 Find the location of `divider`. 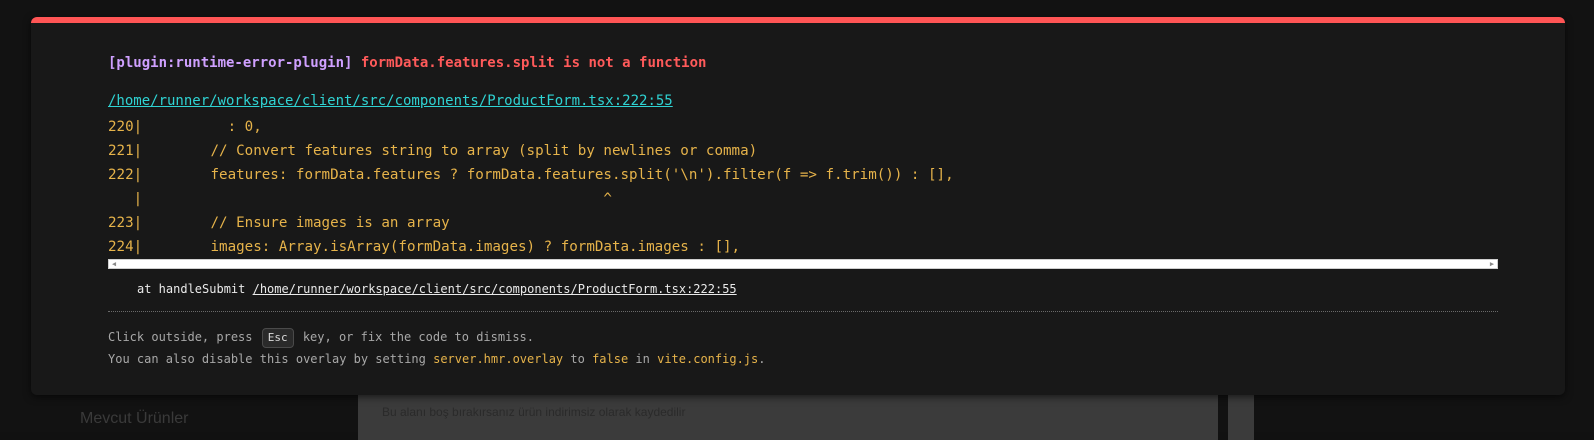

divider is located at coordinates (803, 311).